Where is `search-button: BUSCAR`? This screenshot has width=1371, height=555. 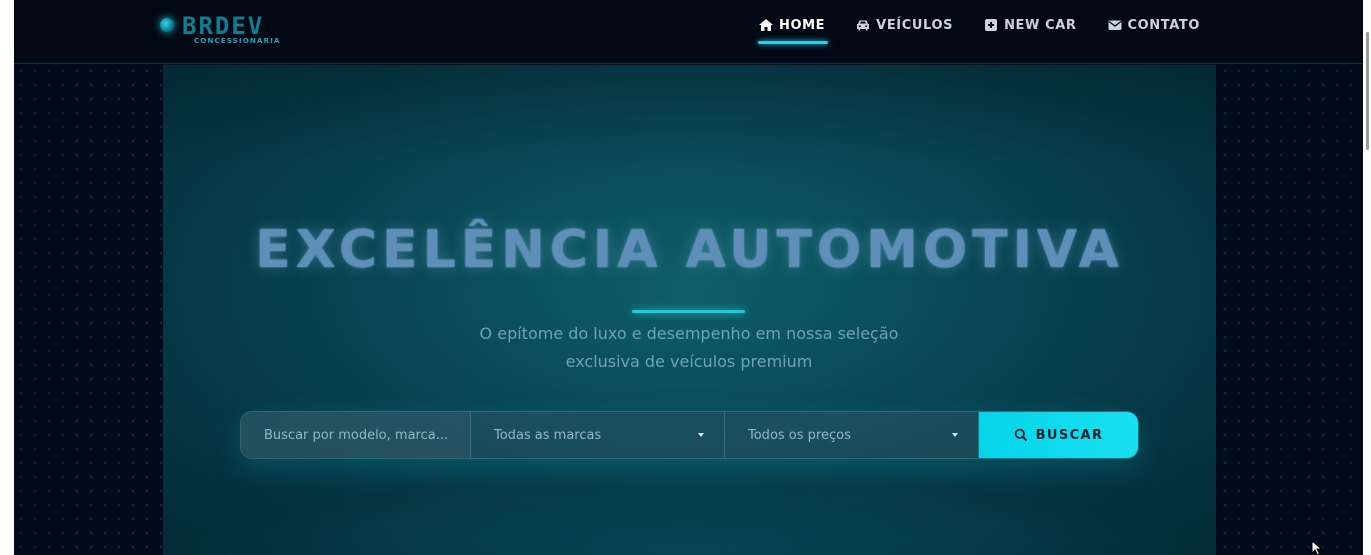
search-button: BUSCAR is located at coordinates (1058, 435).